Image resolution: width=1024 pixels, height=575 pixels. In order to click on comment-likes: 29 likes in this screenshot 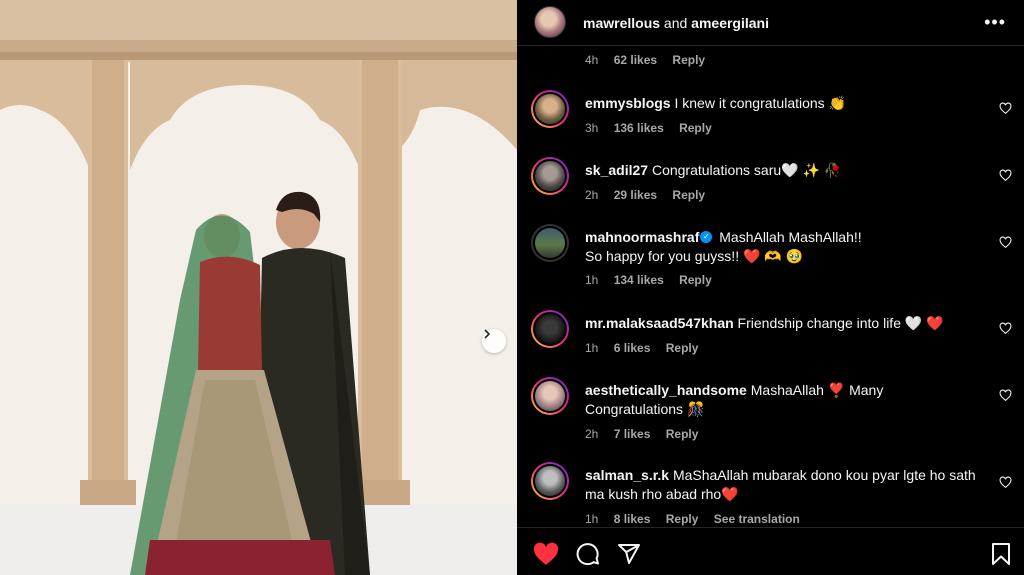, I will do `click(635, 195)`.